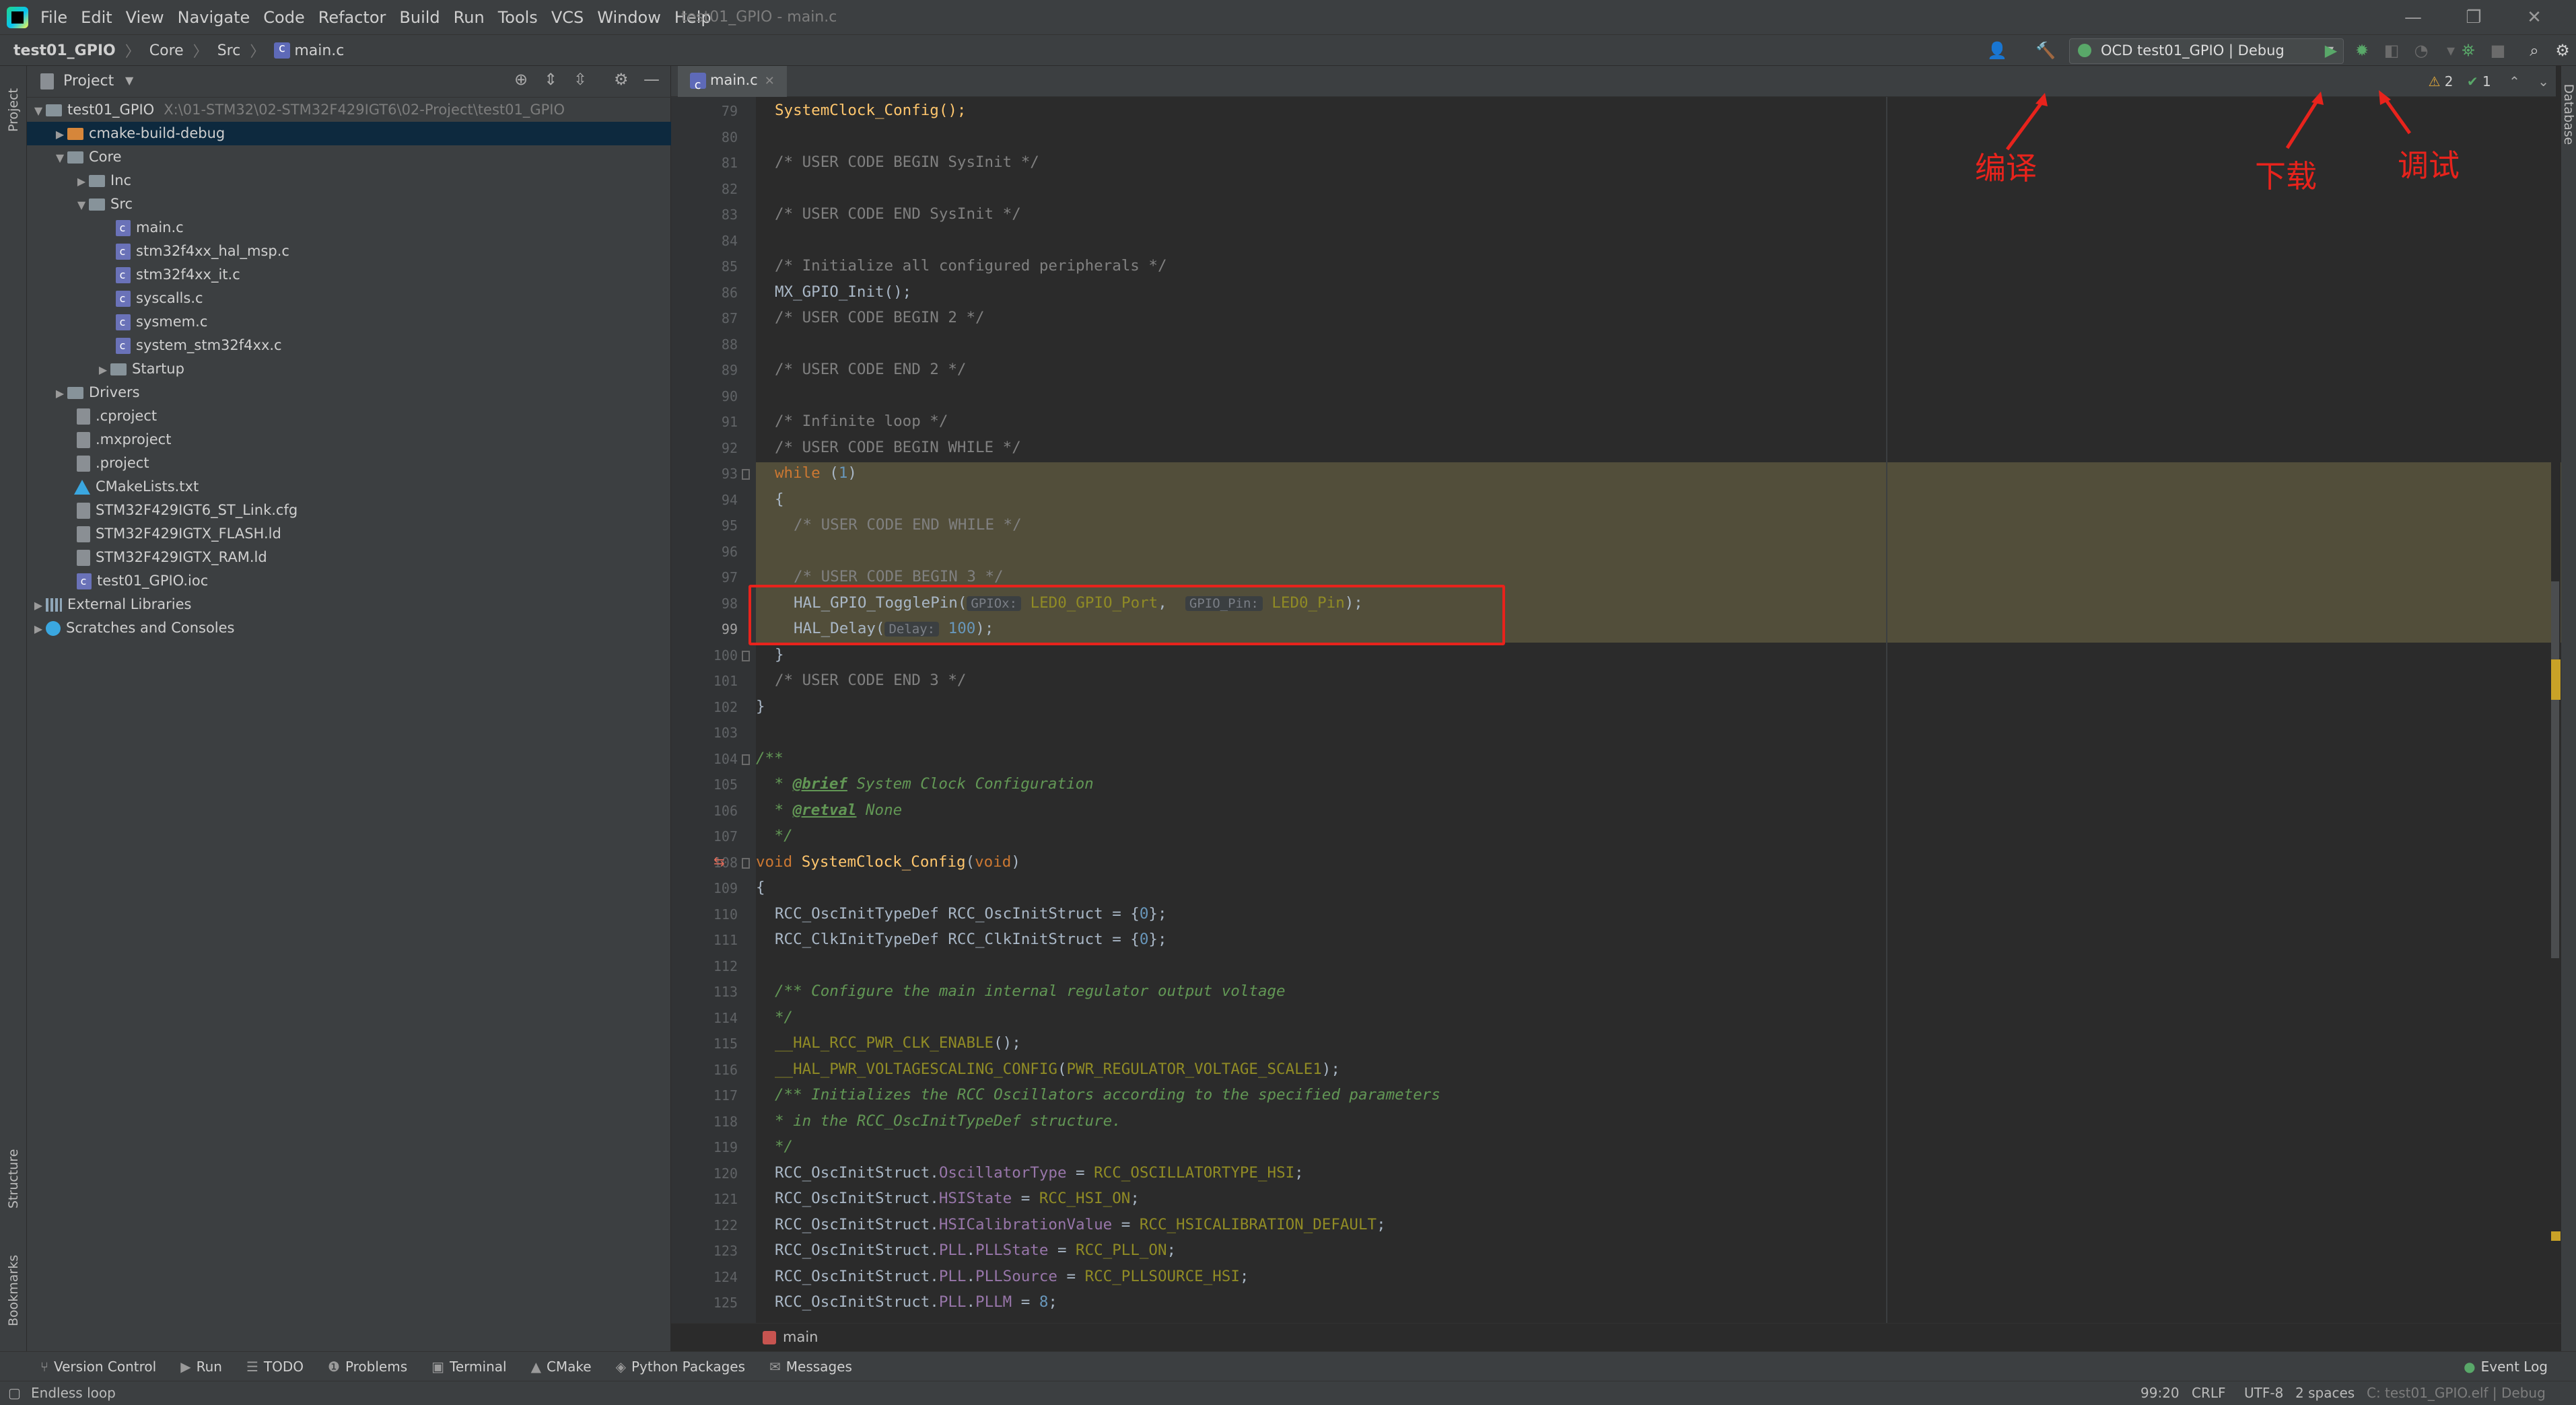 Image resolution: width=2576 pixels, height=1405 pixels. What do you see at coordinates (729, 422) in the screenshot?
I see `line-number: 91` at bounding box center [729, 422].